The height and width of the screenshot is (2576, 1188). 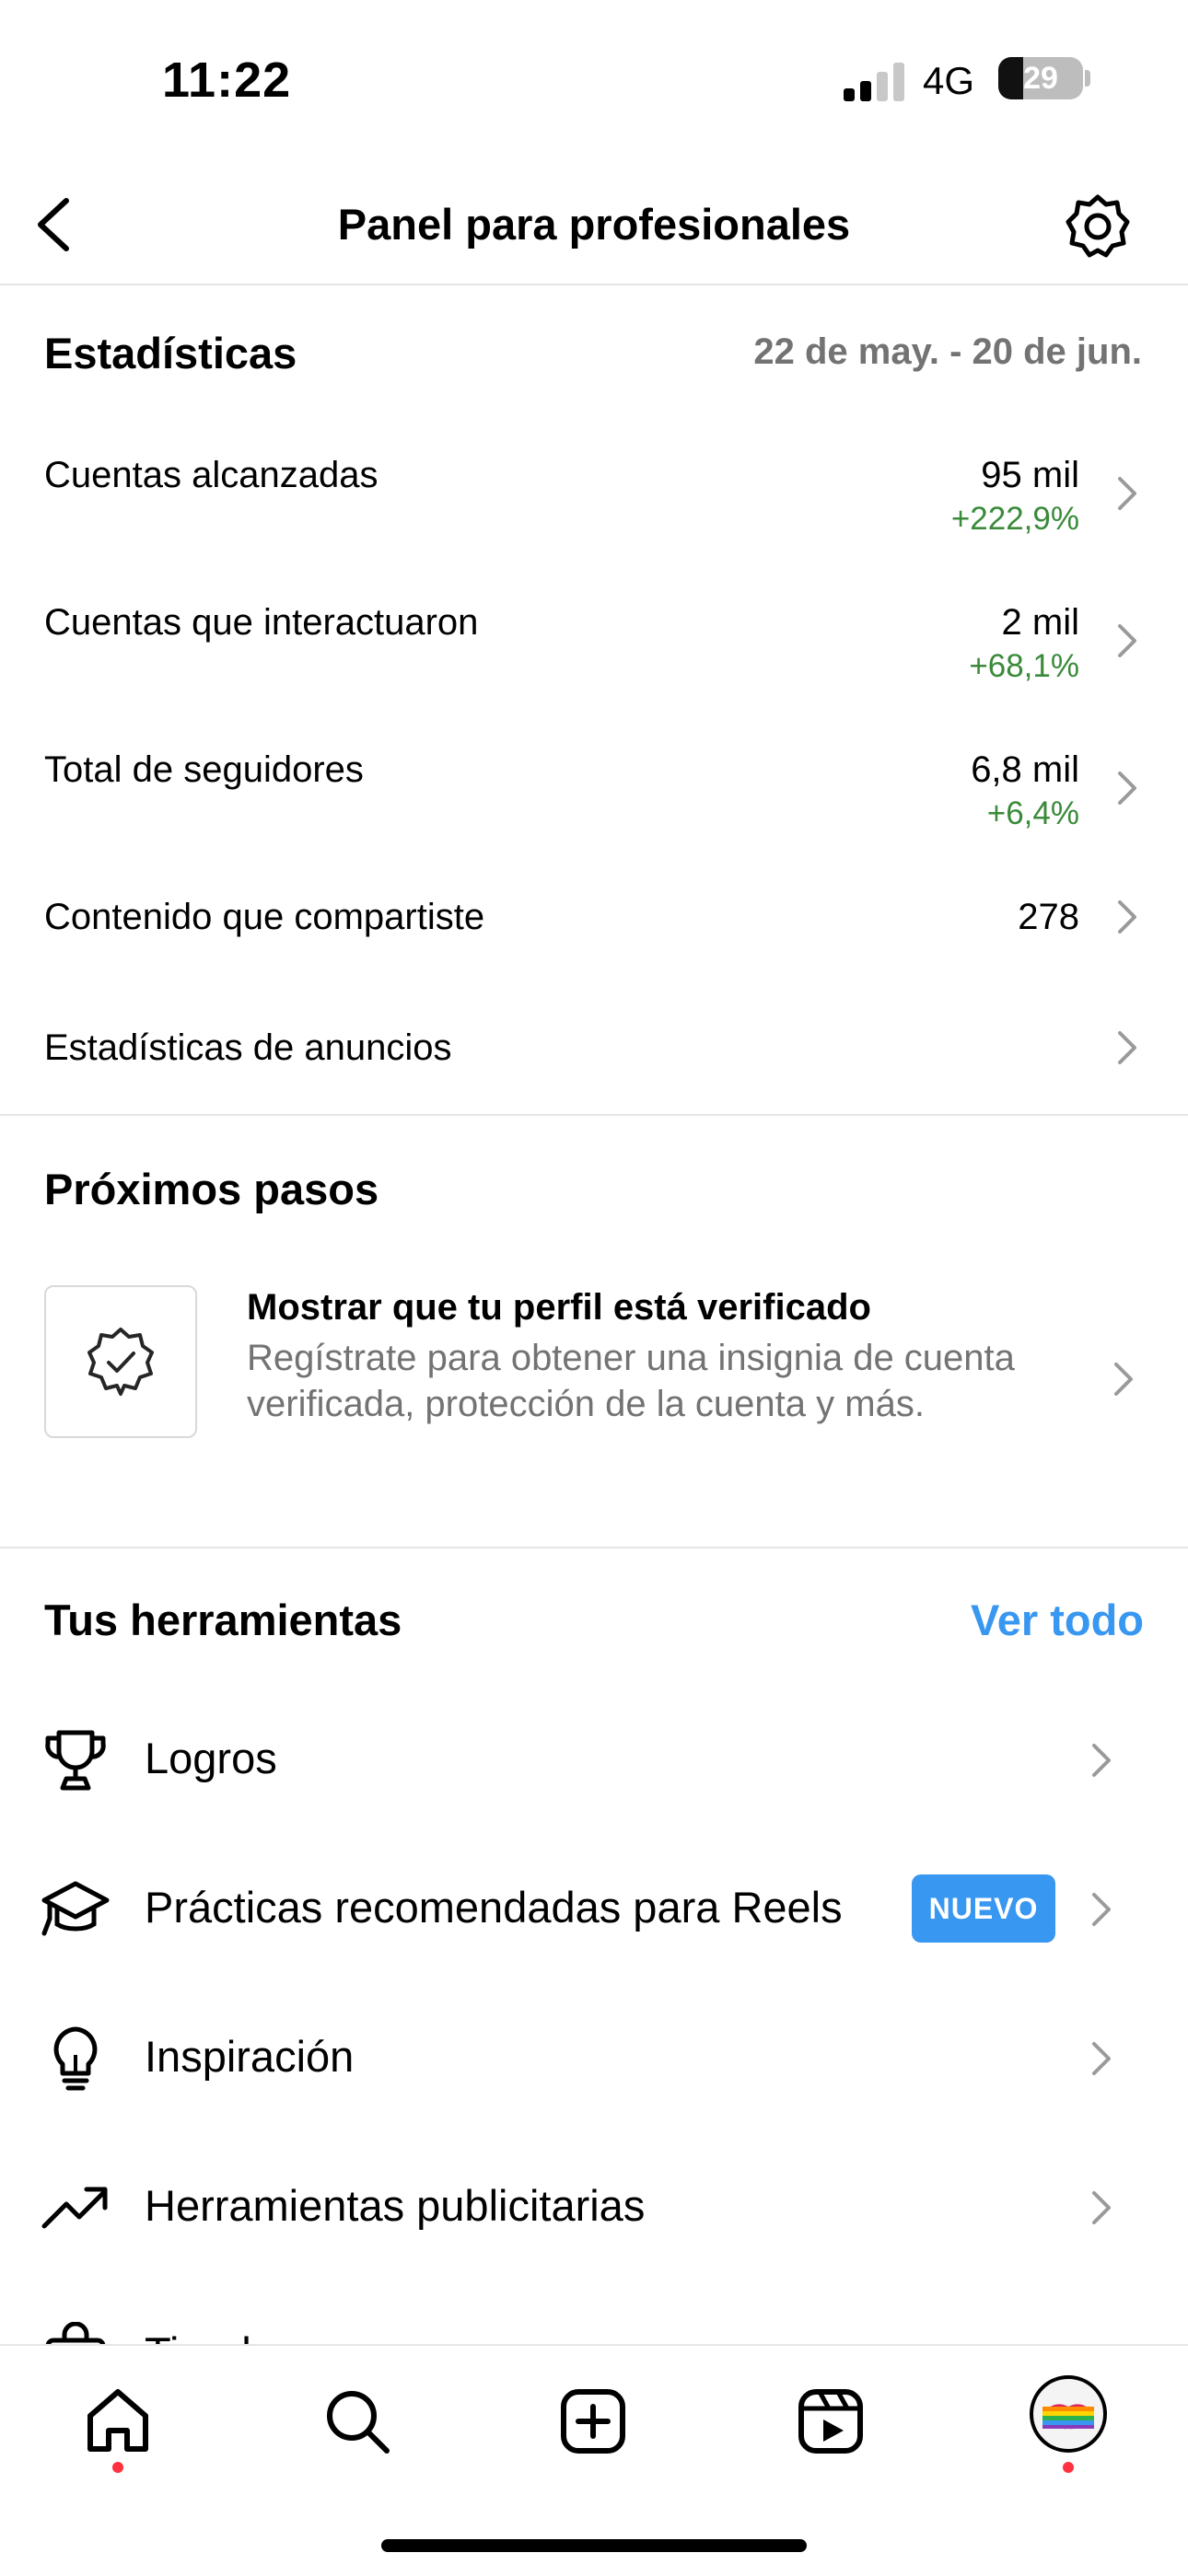 I want to click on lightbulb-icon, so click(x=76, y=2058).